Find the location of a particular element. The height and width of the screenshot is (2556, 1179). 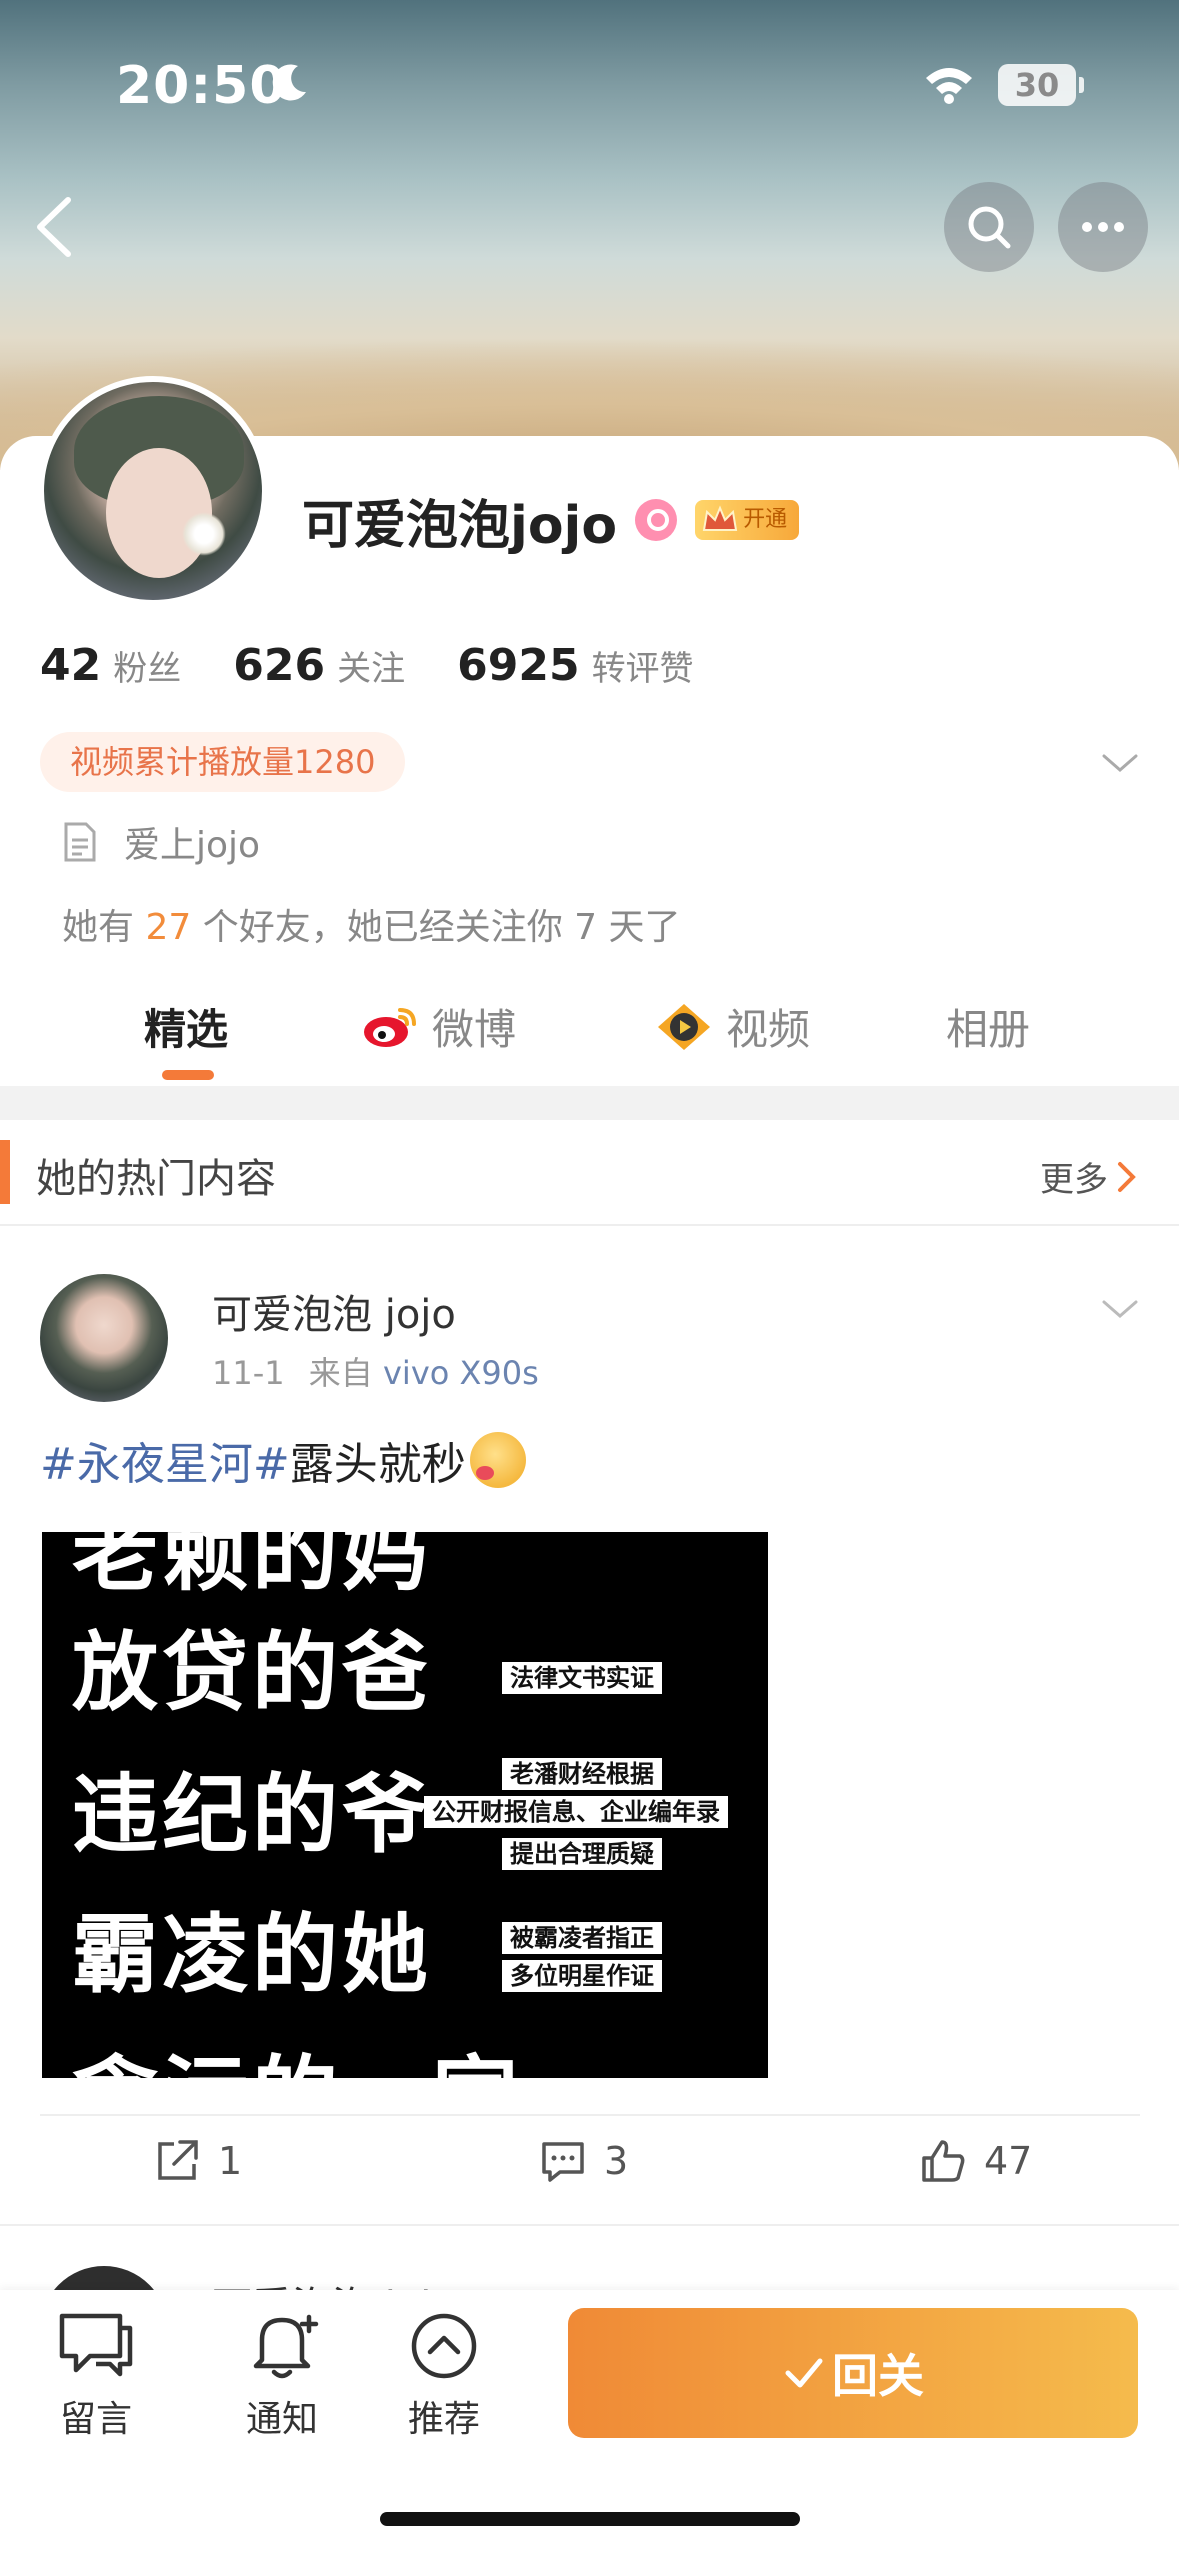

chevron-down-icon is located at coordinates (1120, 763).